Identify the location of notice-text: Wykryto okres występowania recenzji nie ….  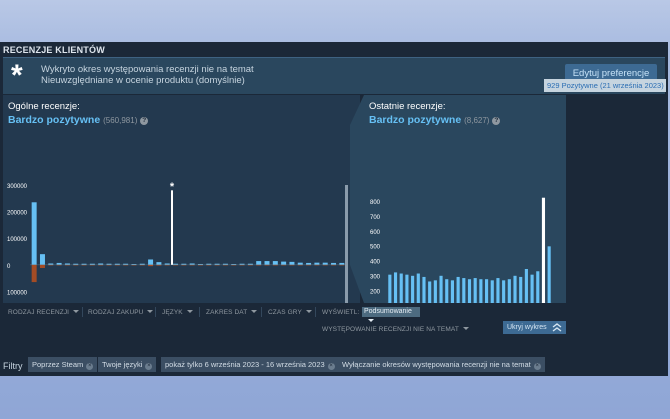
(147, 75).